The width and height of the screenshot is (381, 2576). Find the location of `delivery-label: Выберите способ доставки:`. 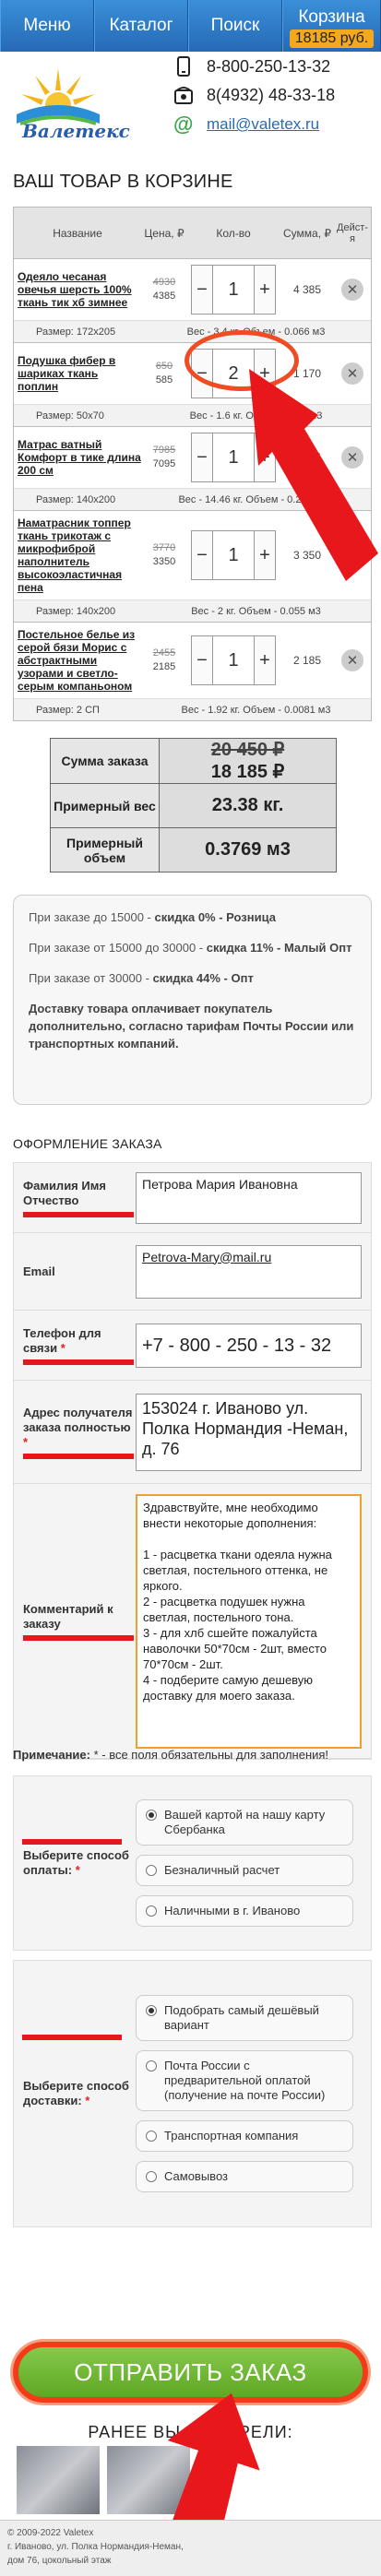

delivery-label: Выберите способ доставки: is located at coordinates (76, 2093).